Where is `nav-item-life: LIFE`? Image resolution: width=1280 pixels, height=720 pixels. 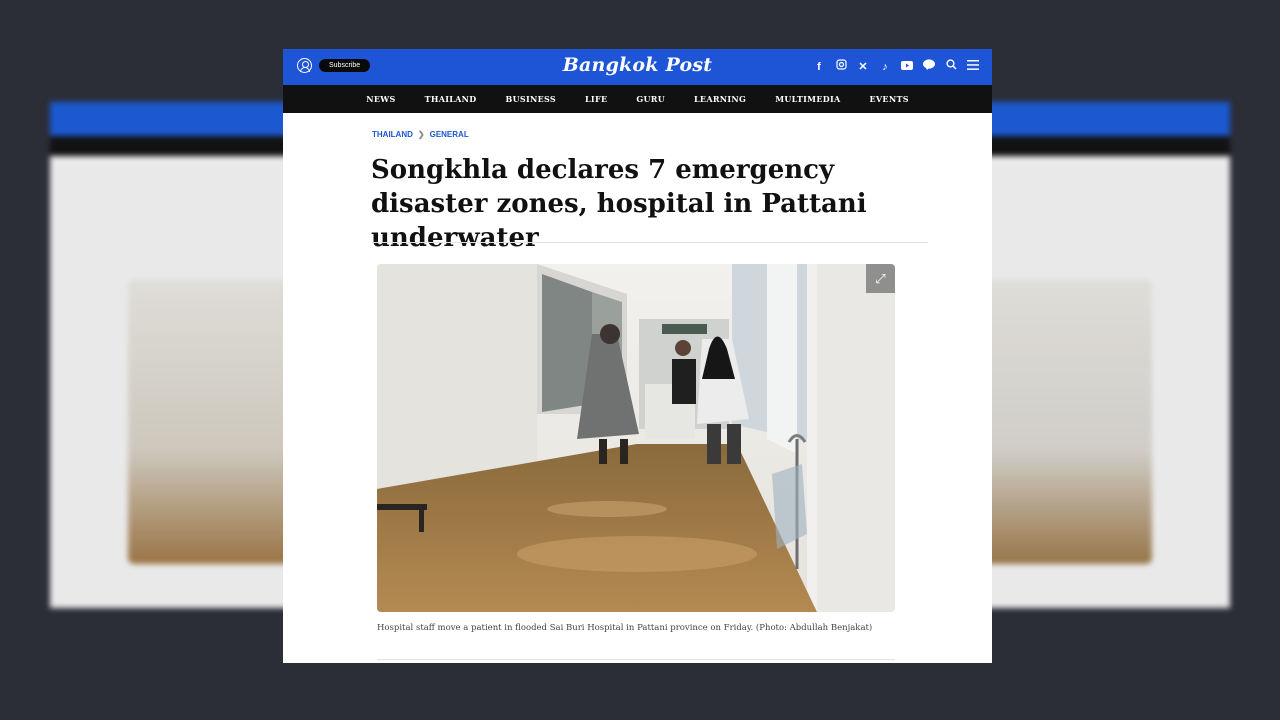
nav-item-life: LIFE is located at coordinates (596, 99).